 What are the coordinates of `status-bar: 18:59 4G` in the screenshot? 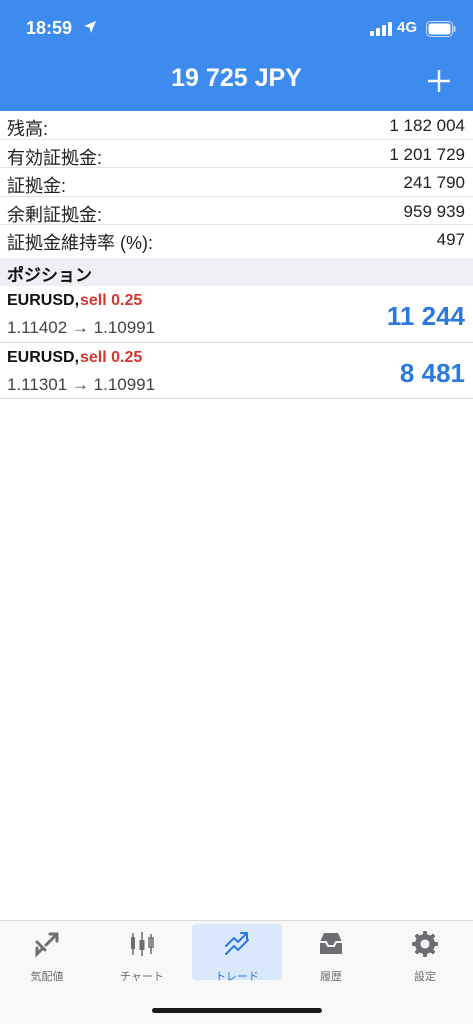 It's located at (236, 29).